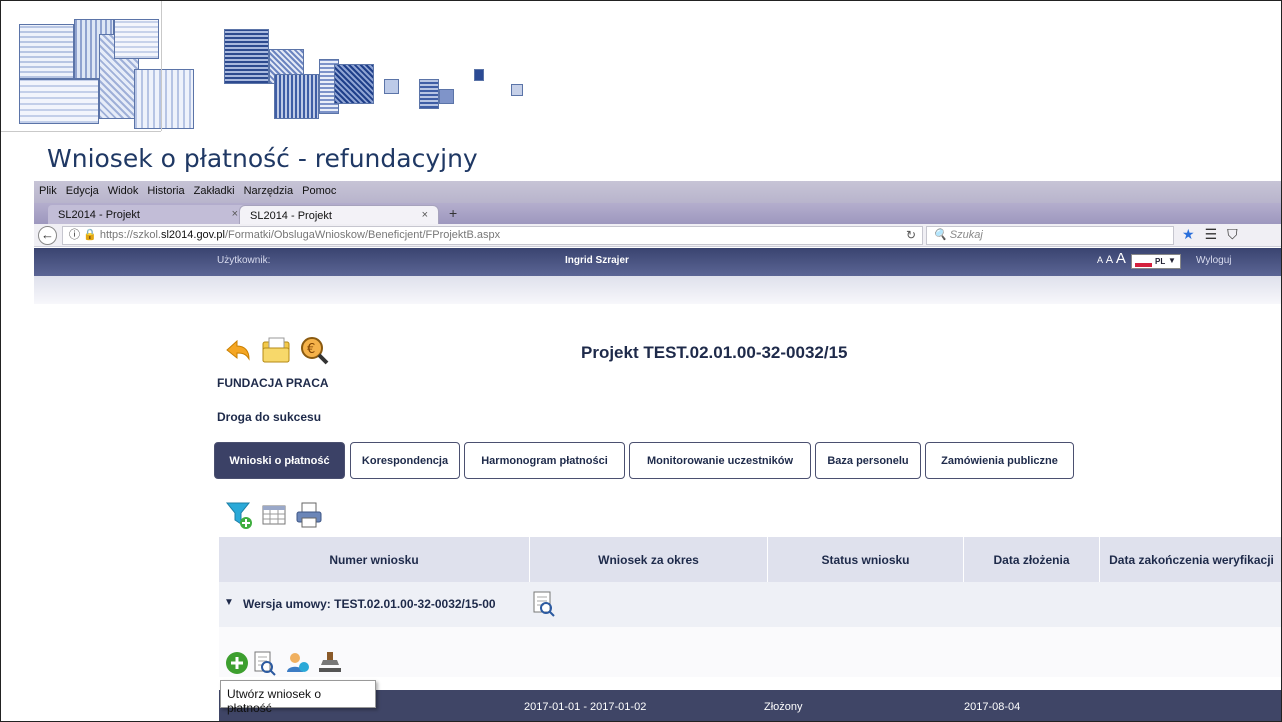 The height and width of the screenshot is (722, 1282). What do you see at coordinates (1143, 263) in the screenshot?
I see `poland-flag-icon` at bounding box center [1143, 263].